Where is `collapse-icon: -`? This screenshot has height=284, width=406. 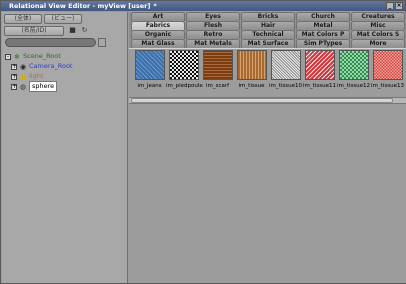 collapse-icon: - is located at coordinates (8, 56).